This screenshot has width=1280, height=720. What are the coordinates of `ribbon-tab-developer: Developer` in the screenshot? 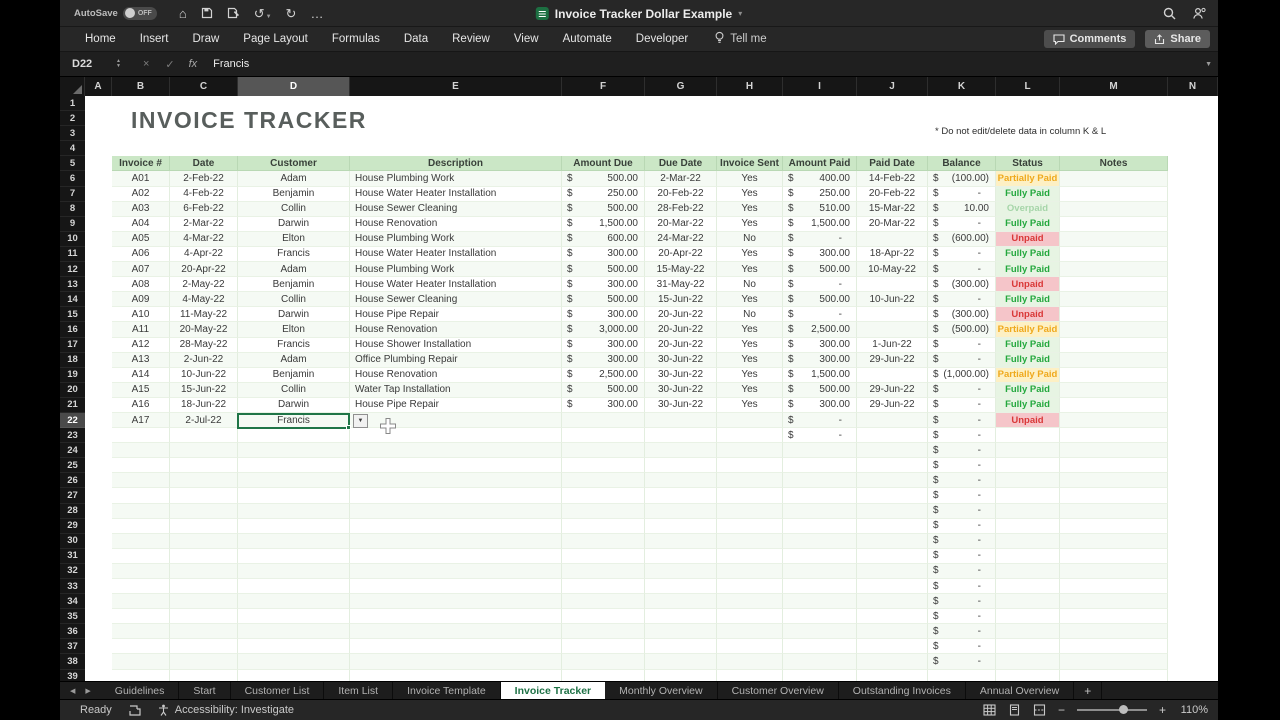 It's located at (662, 39).